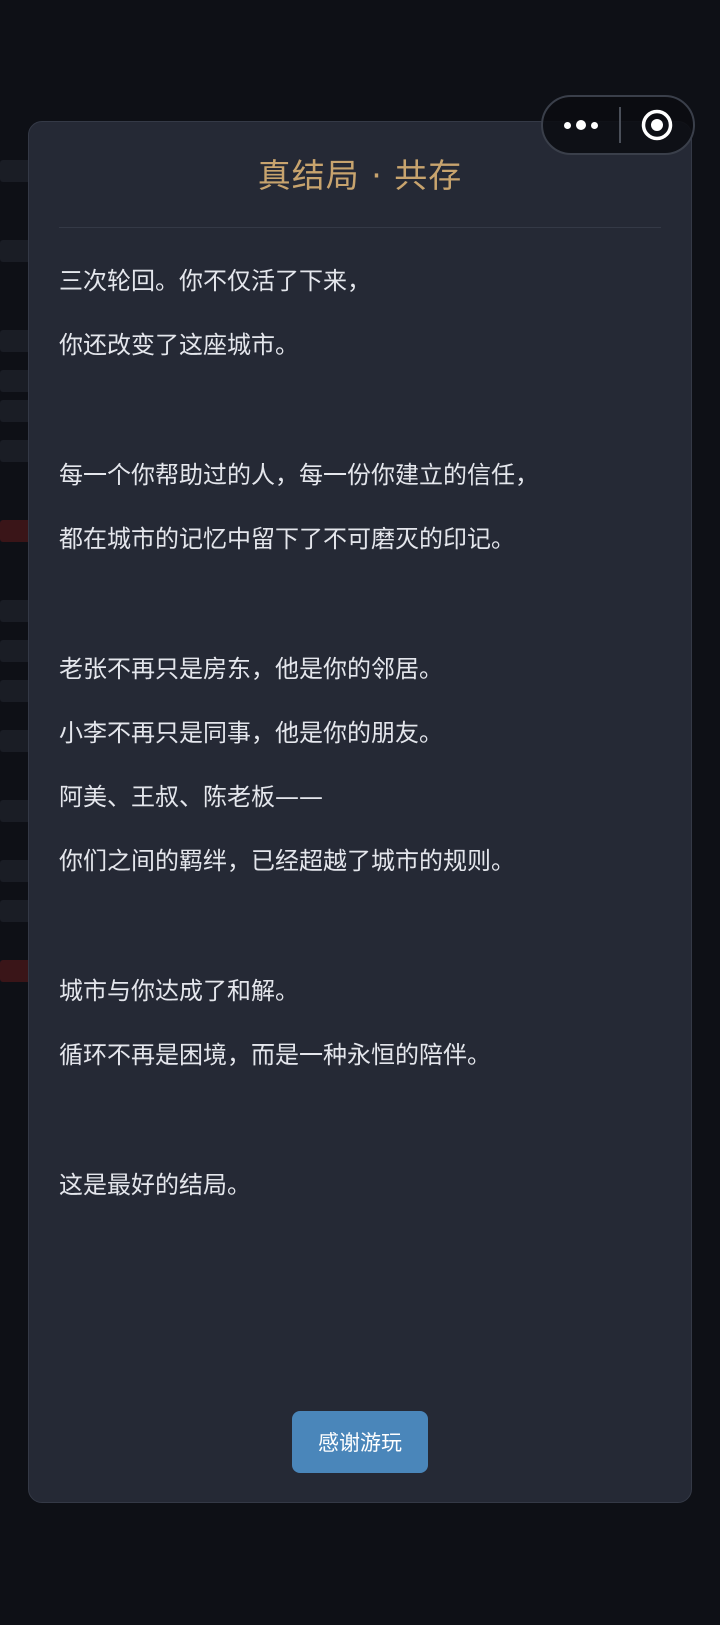 The image size is (720, 1625). Describe the element at coordinates (360, 227) in the screenshot. I see `title-divider` at that location.